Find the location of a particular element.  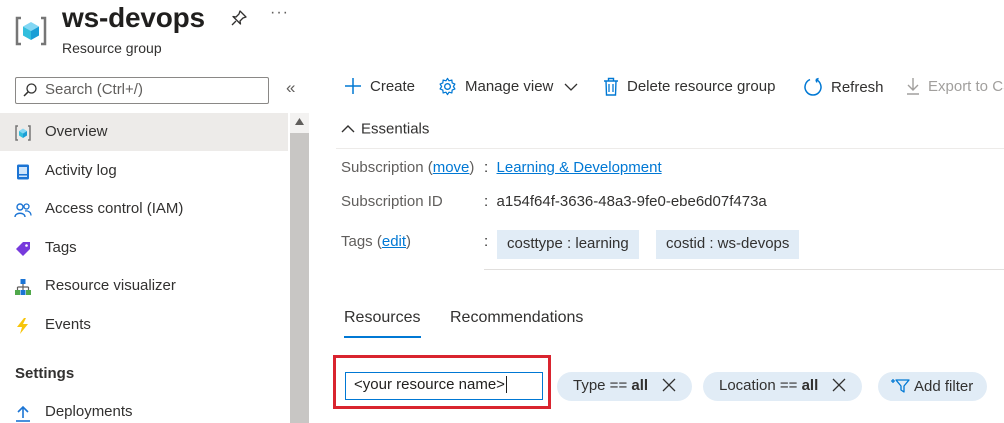

sidebar-item-label: Activity log is located at coordinates (81, 170).